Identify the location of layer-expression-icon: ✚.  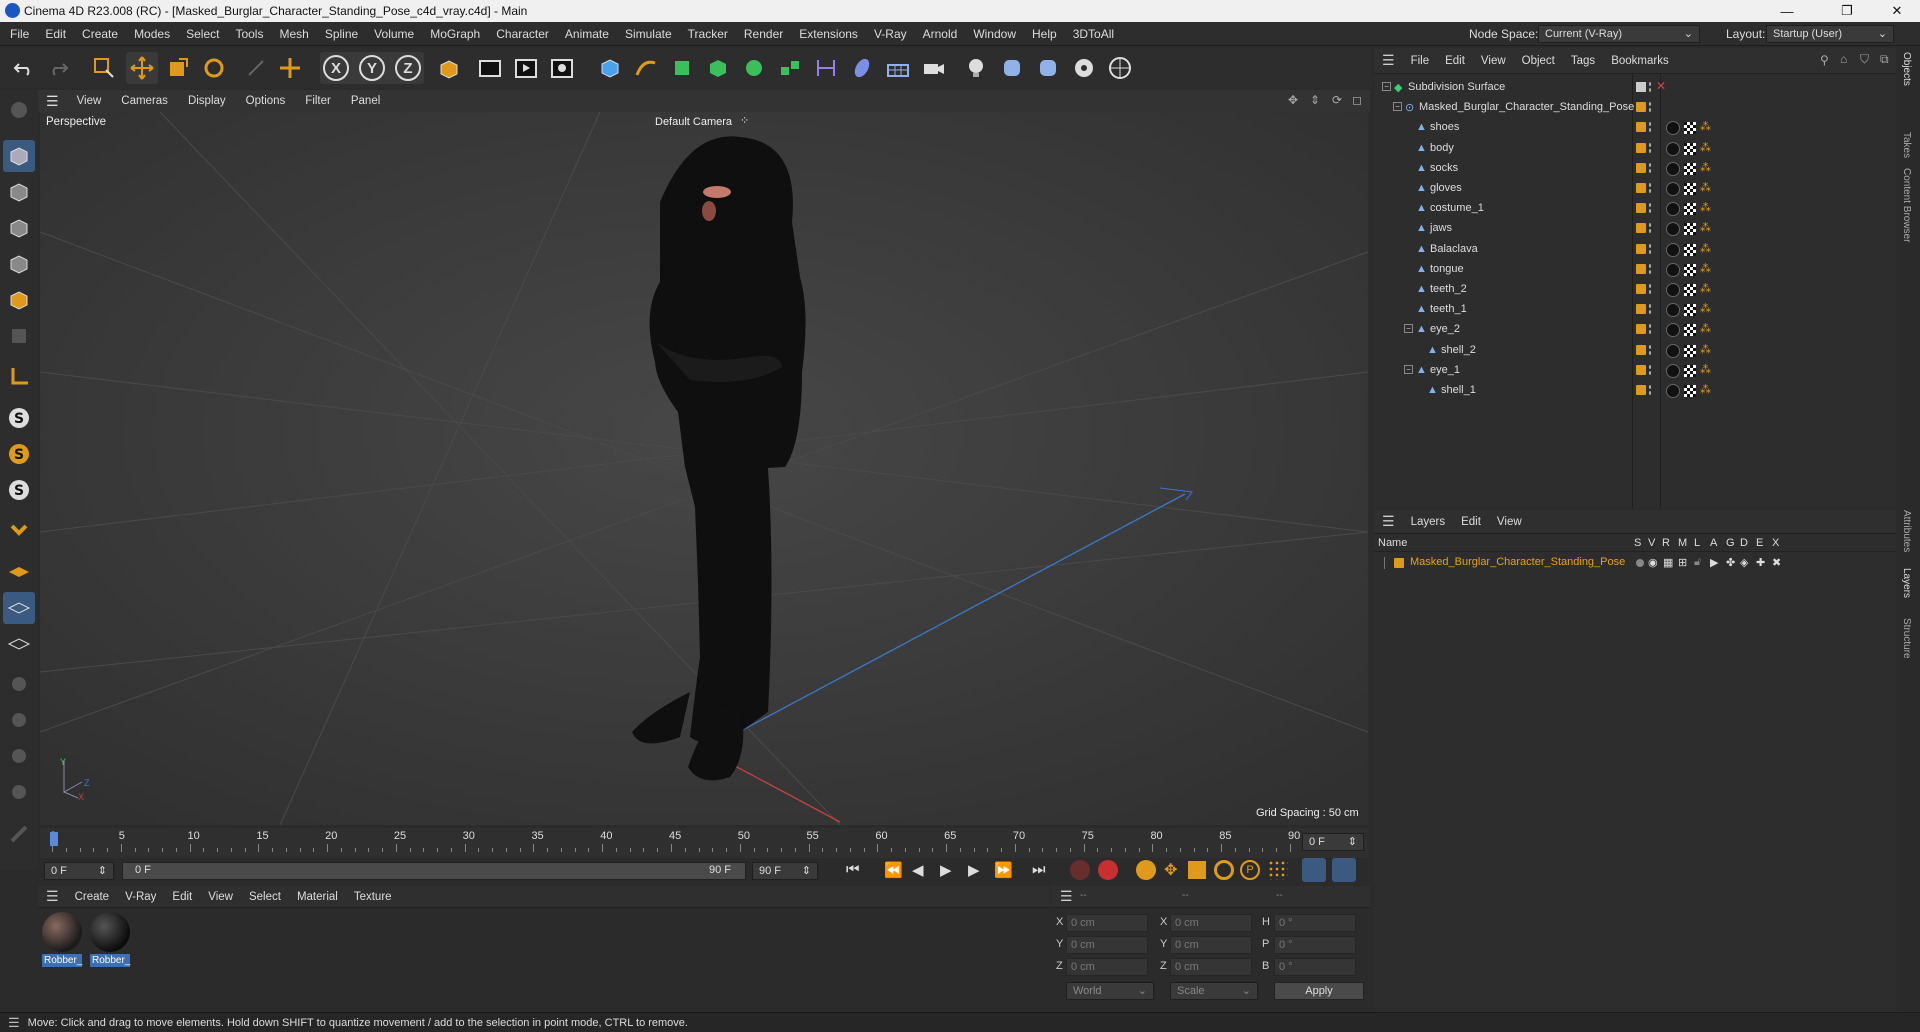
(1760, 562).